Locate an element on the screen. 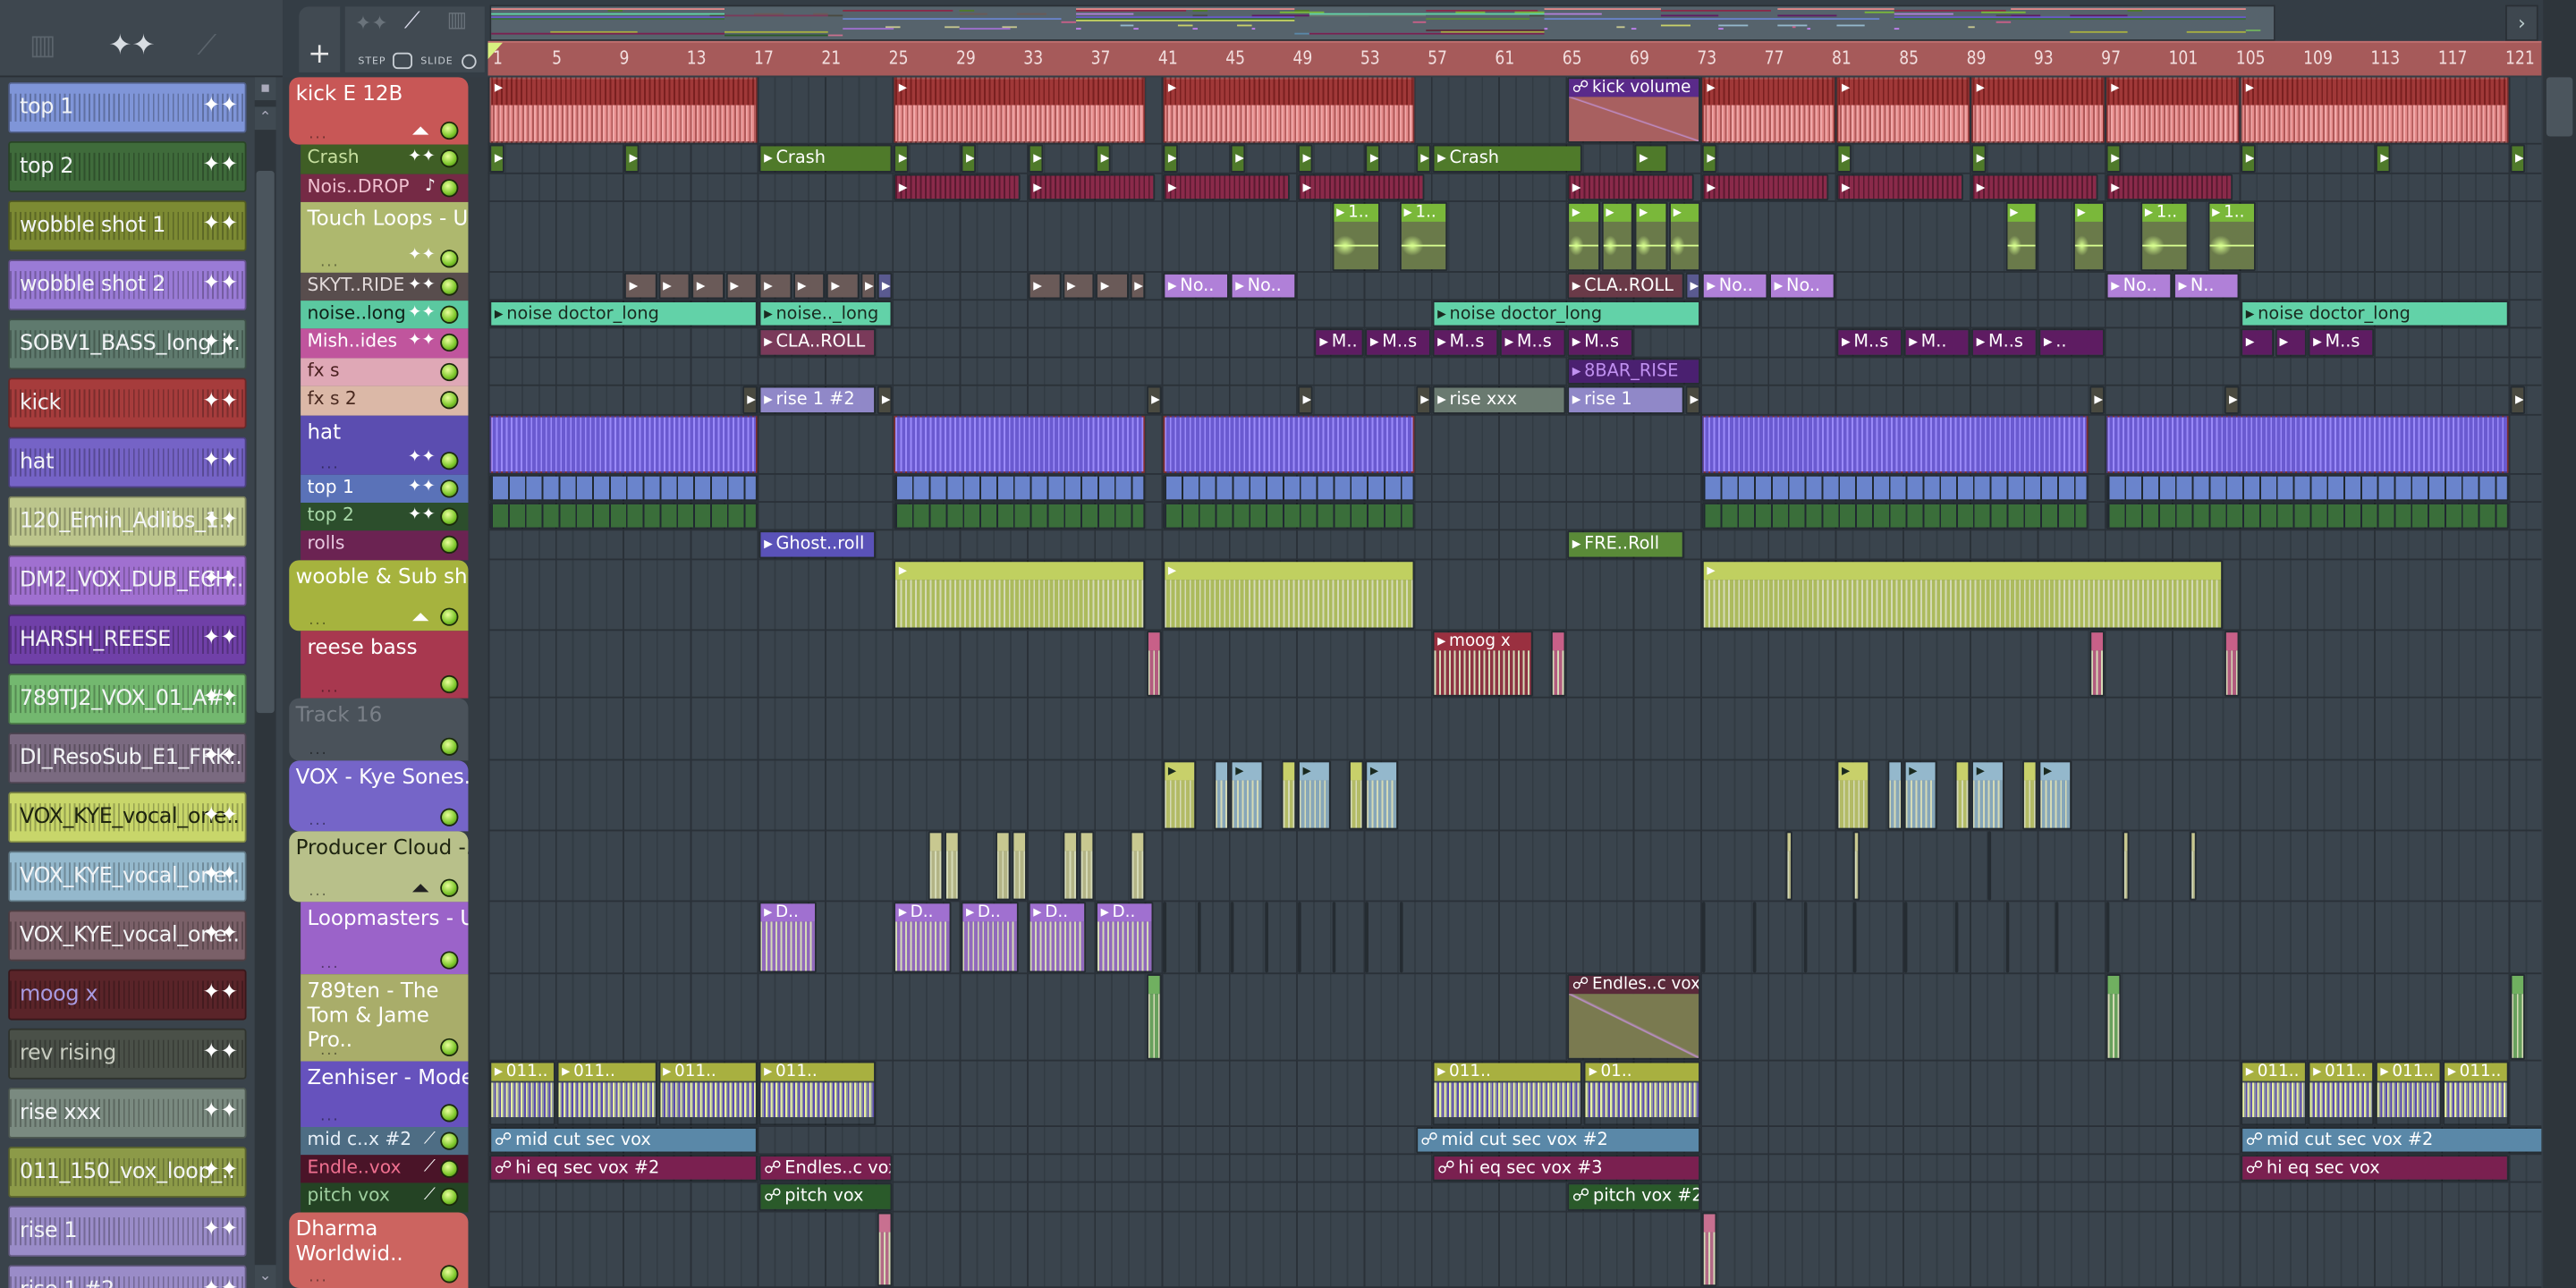 Image resolution: width=2576 pixels, height=1288 pixels. track-header: SKYT..RIDE ✦✦ is located at coordinates (385, 286).